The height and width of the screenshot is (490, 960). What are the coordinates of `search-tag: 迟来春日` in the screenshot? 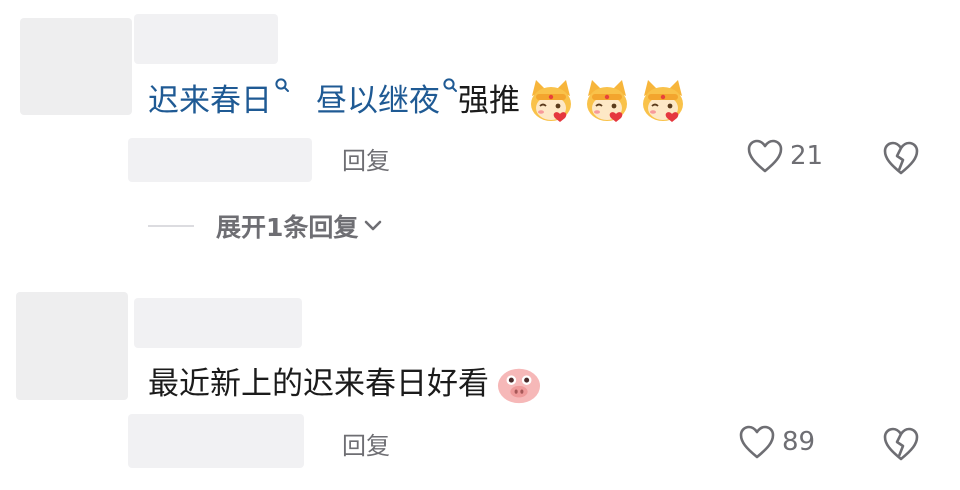 It's located at (219, 99).